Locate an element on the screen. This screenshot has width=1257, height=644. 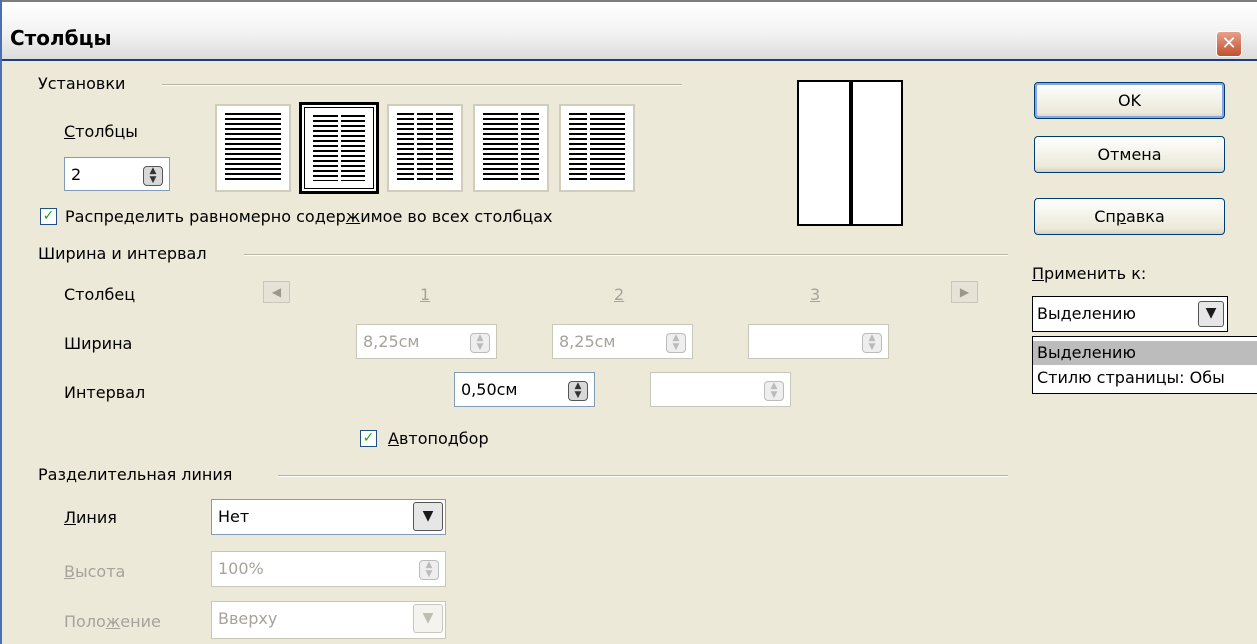
column-number-1: 1 is located at coordinates (425, 294).